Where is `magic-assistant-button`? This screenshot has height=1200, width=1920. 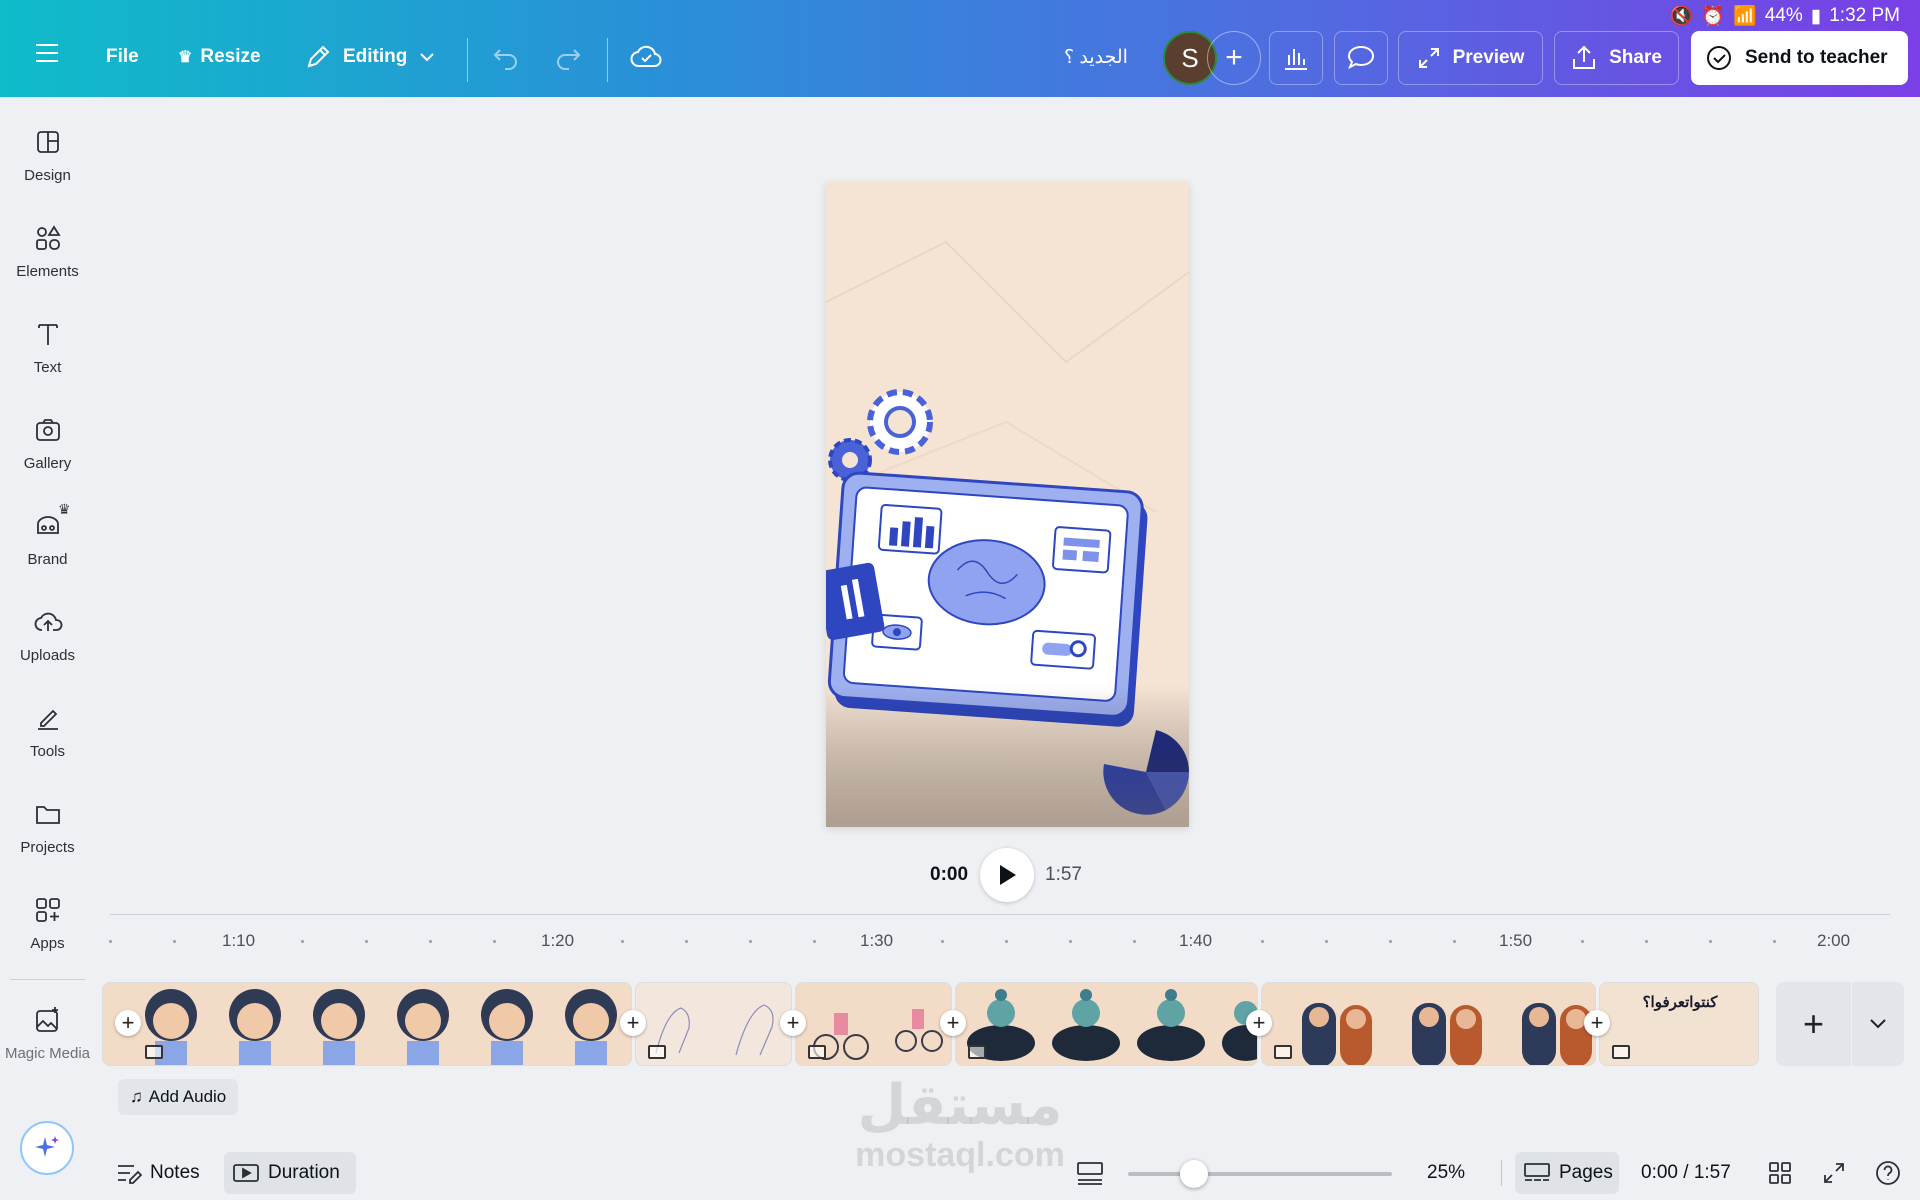
magic-assistant-button is located at coordinates (47, 1148).